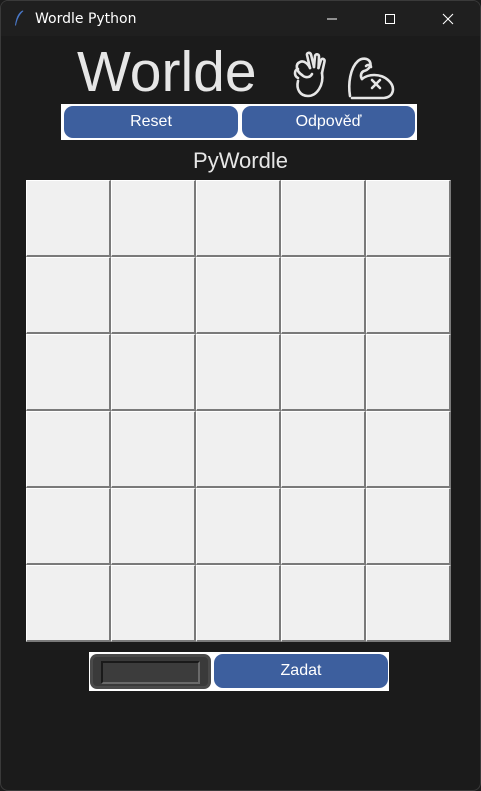 This screenshot has width=481, height=791. What do you see at coordinates (371, 78) in the screenshot?
I see `flexed-biceps-icon` at bounding box center [371, 78].